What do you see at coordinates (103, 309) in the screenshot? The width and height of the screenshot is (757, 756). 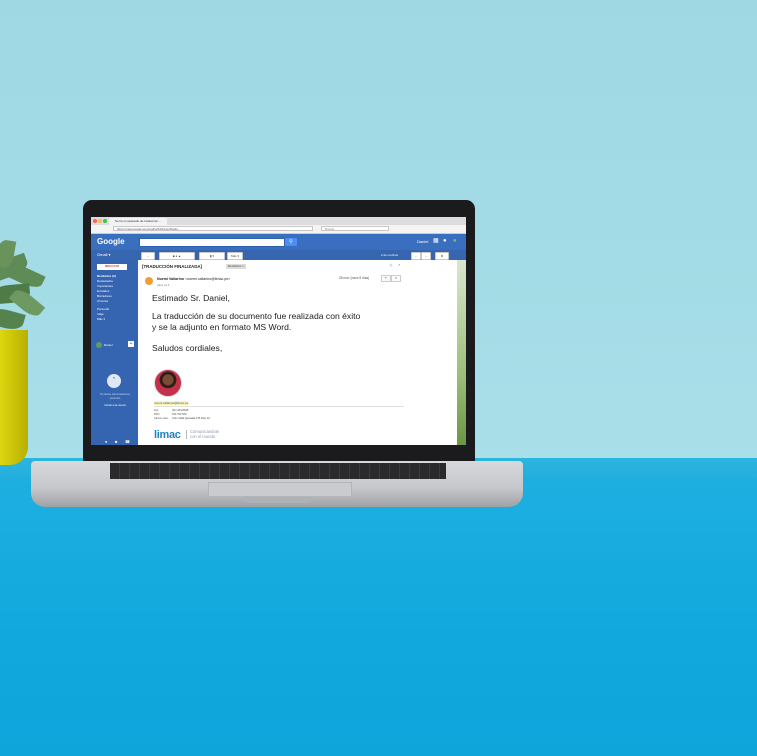 I see `sidebar-item-personal: Personal` at bounding box center [103, 309].